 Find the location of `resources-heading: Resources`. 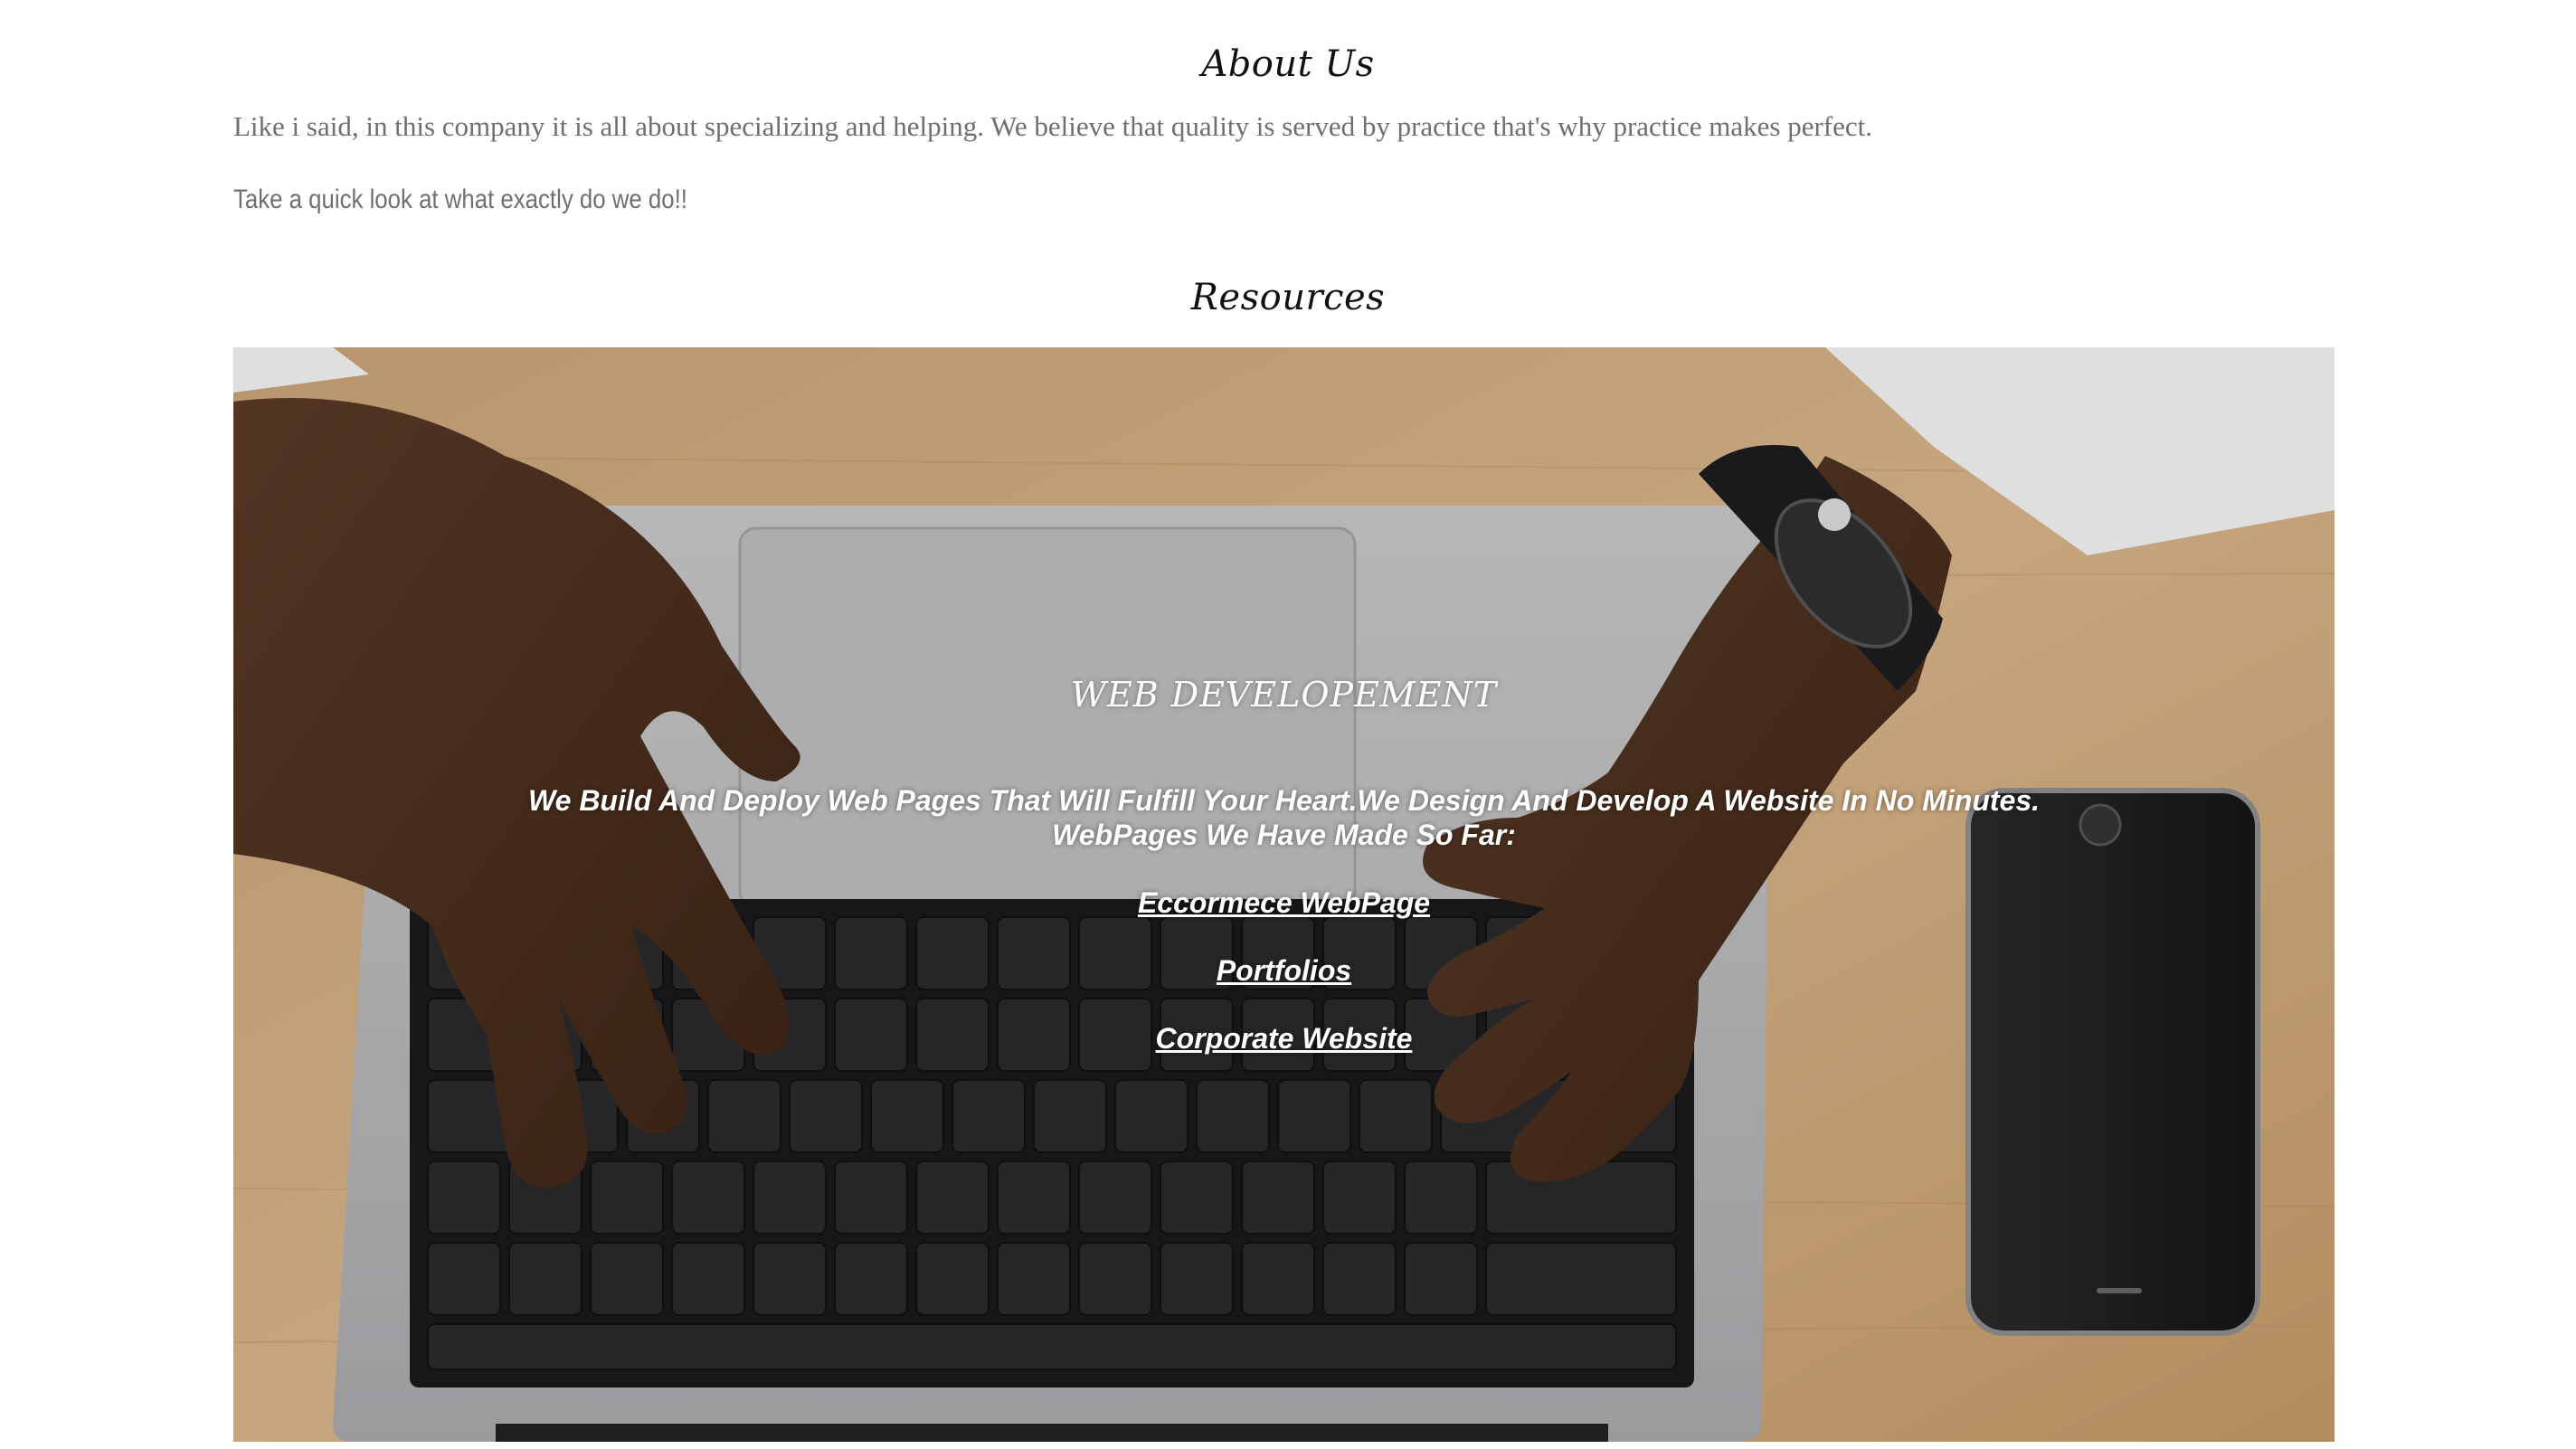

resources-heading: Resources is located at coordinates (1288, 297).